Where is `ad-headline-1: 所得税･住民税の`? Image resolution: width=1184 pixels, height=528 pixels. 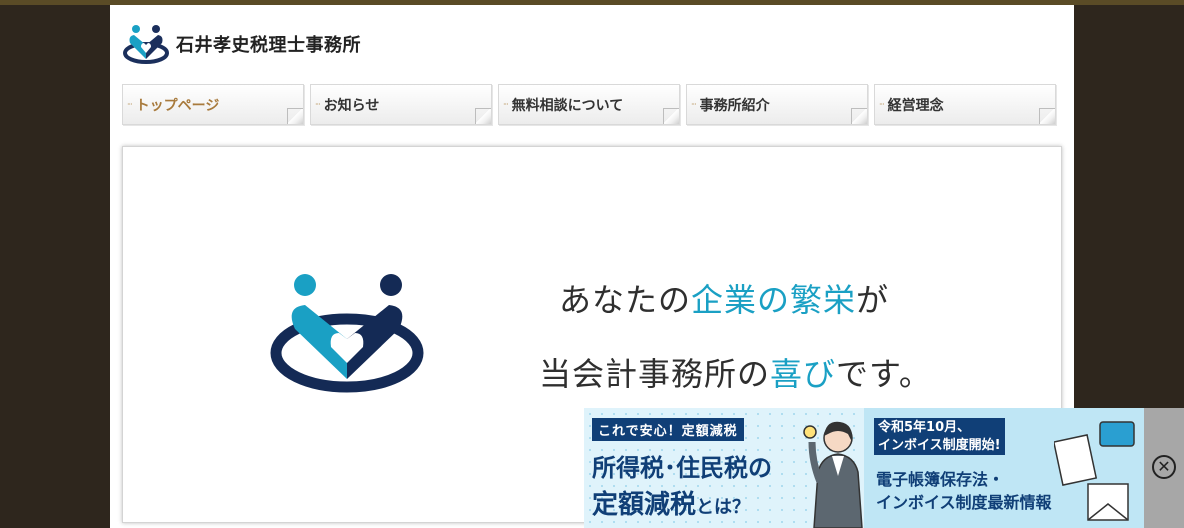
ad-headline-1: 所得税･住民税の is located at coordinates (682, 468).